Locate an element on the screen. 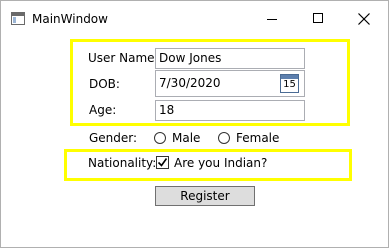  nationality-checkbox-label: Are you Indian? is located at coordinates (220, 163).